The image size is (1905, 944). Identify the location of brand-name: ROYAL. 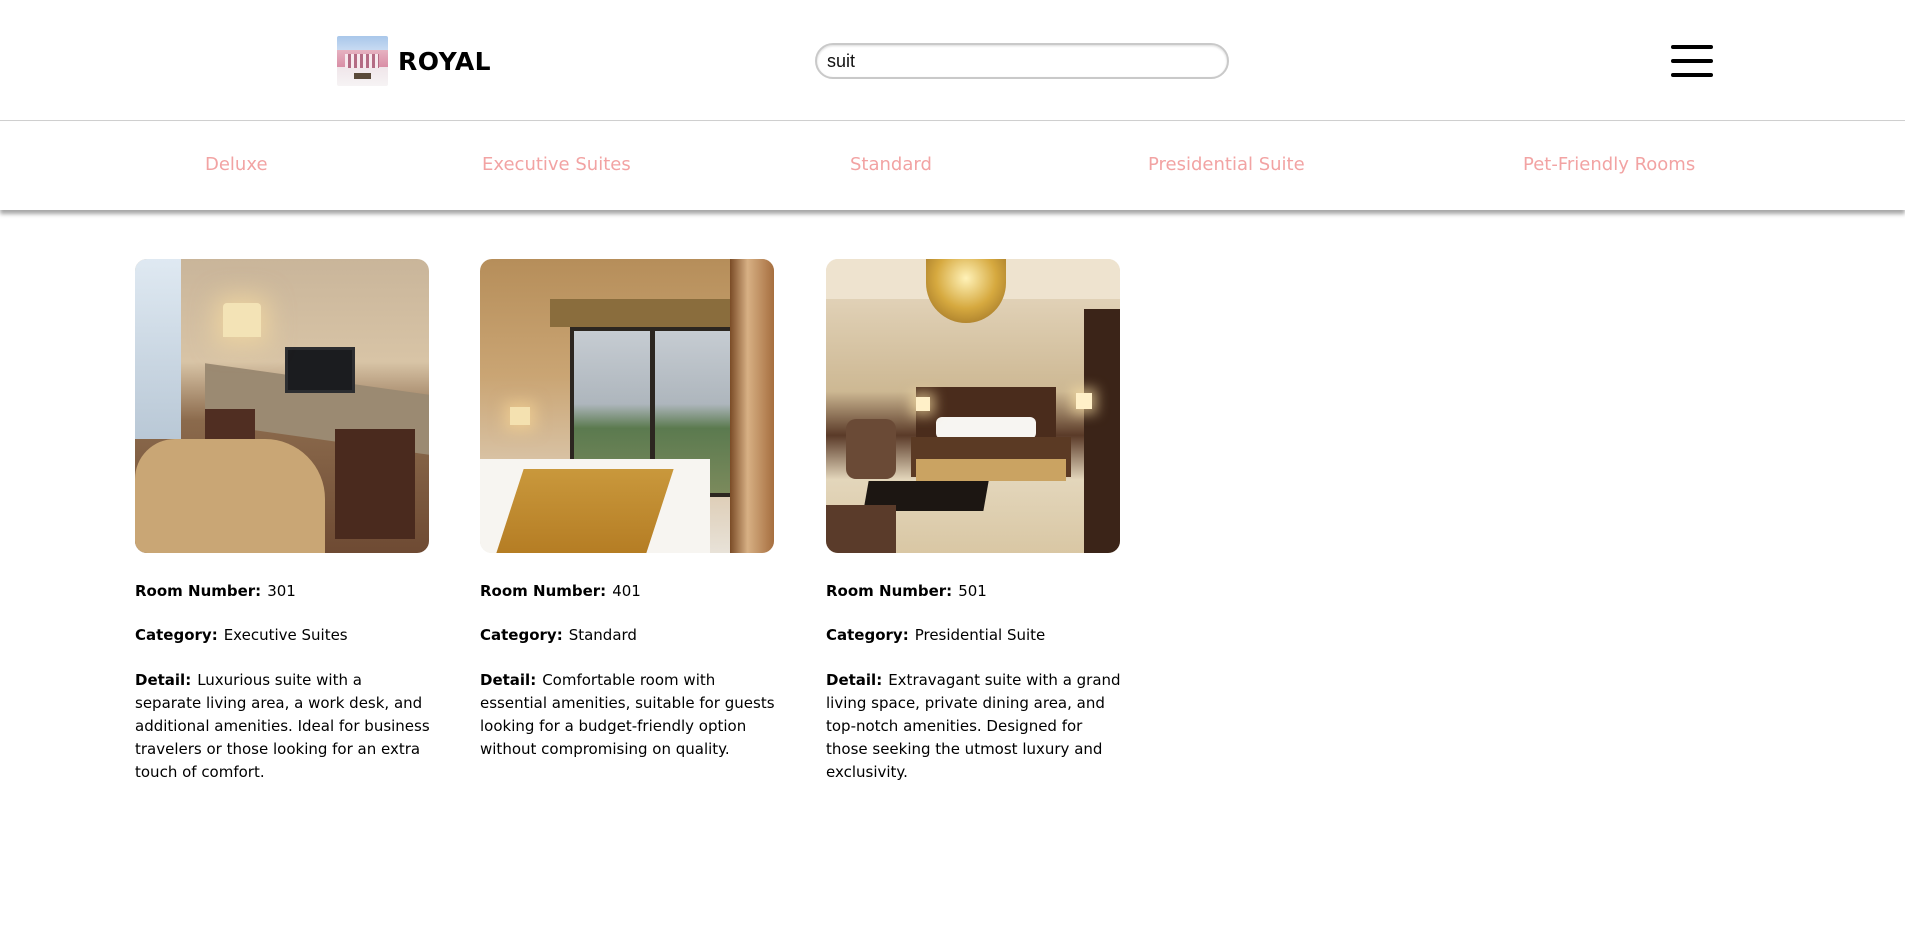
(445, 61).